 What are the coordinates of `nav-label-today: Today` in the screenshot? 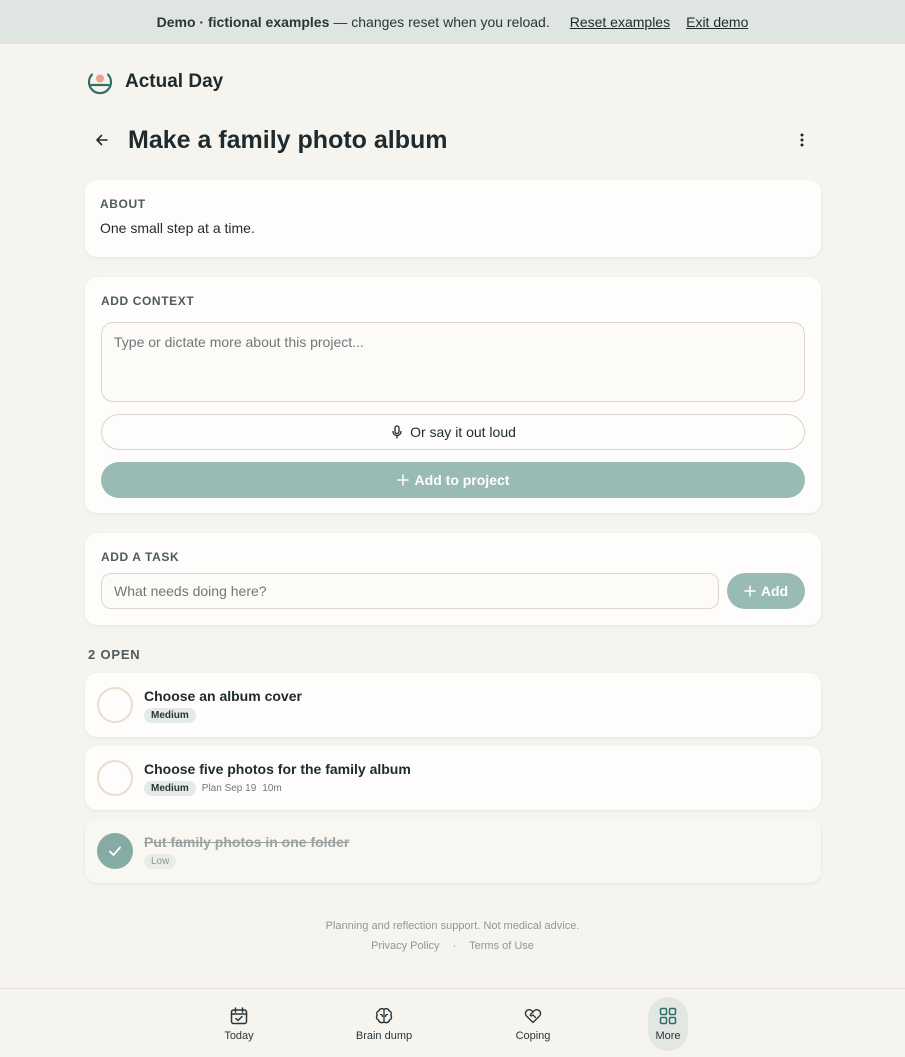 It's located at (239, 1036).